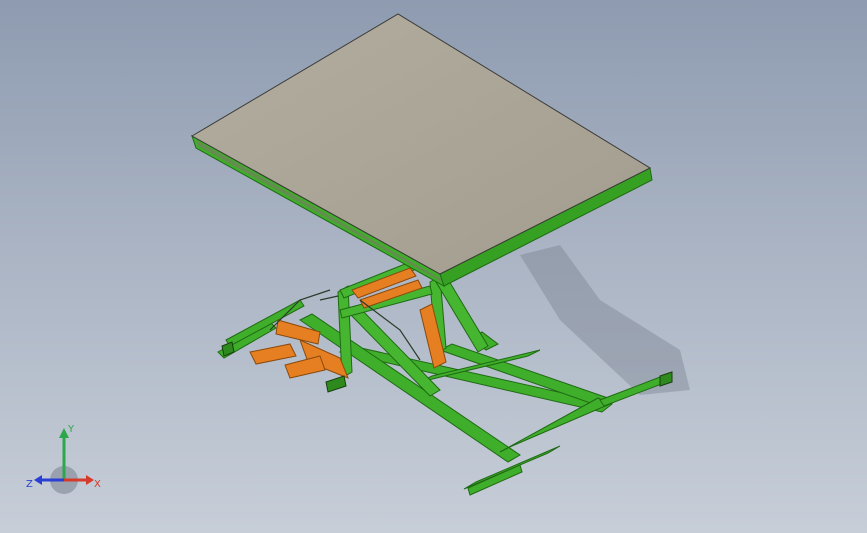 Image resolution: width=867 pixels, height=533 pixels. Describe the element at coordinates (29, 484) in the screenshot. I see `triad-z-label: Z` at that location.